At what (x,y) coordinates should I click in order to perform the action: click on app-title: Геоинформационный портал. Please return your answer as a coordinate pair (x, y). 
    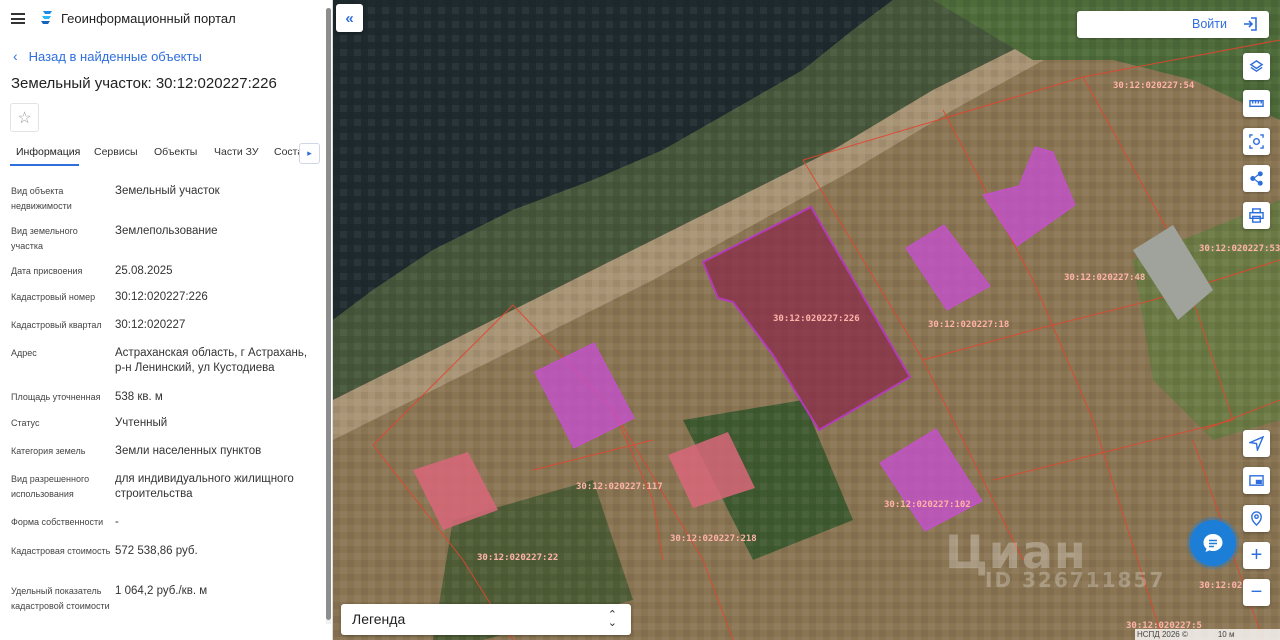
    Looking at the image, I should click on (148, 18).